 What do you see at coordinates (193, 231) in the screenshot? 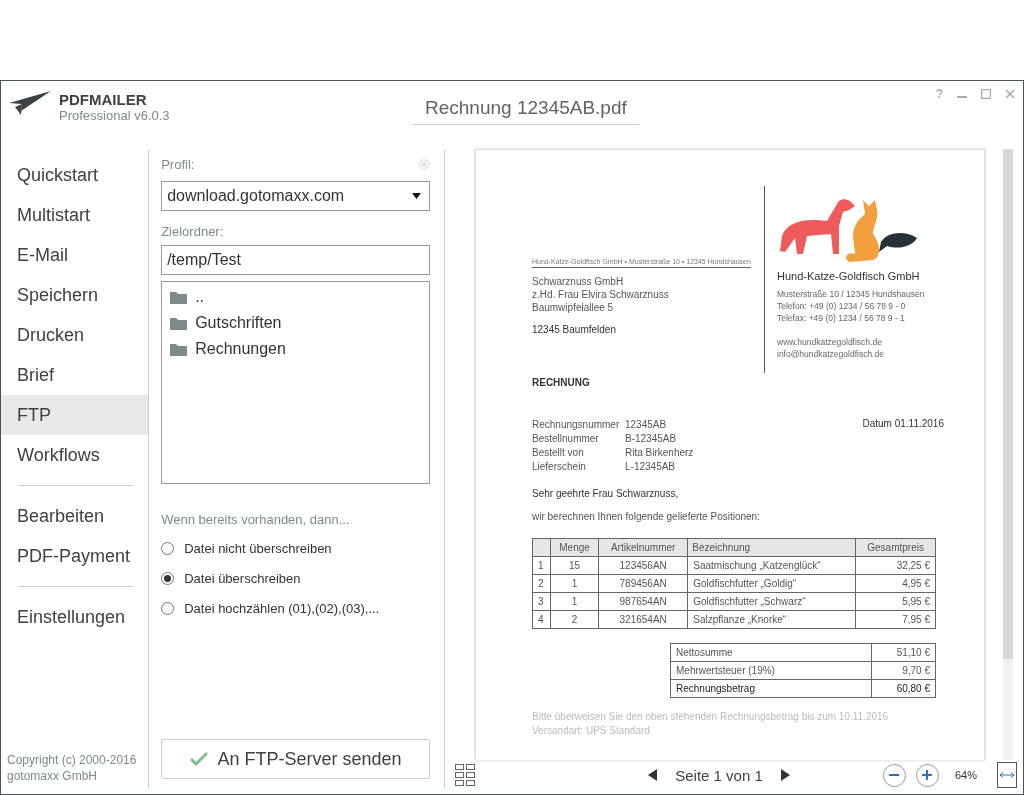
I see `field-label: Zielordner:` at bounding box center [193, 231].